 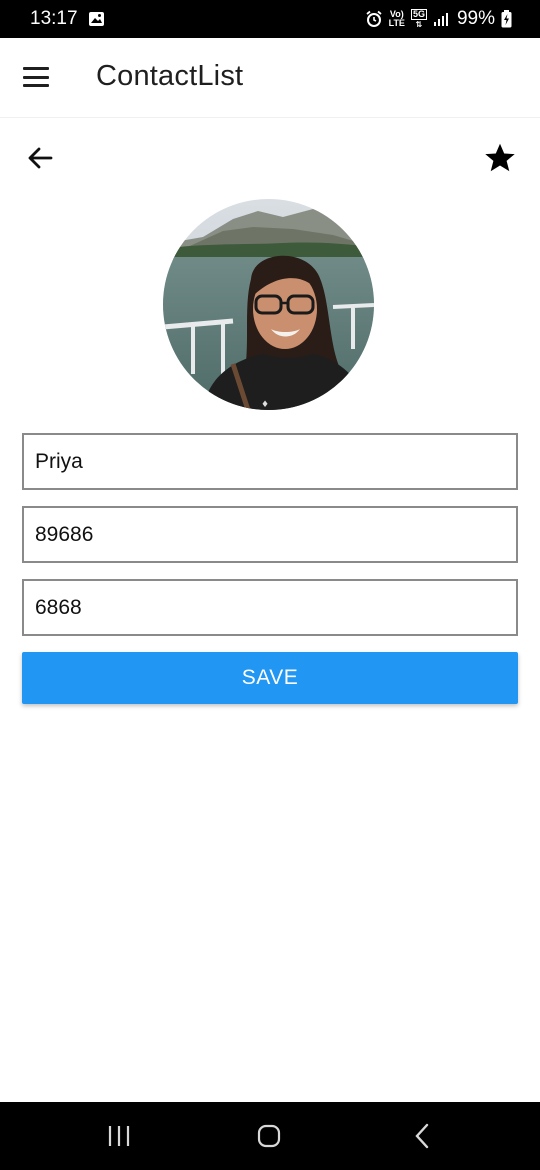 I want to click on app-bar: ContactList, so click(x=270, y=78).